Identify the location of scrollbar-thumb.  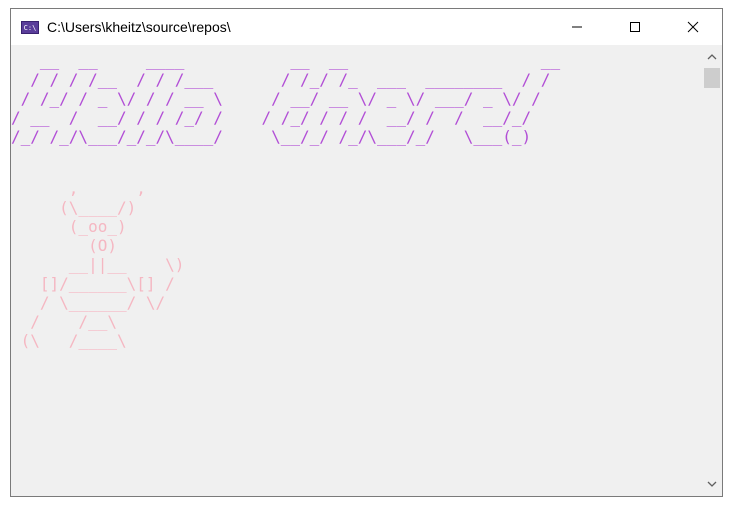
(712, 78).